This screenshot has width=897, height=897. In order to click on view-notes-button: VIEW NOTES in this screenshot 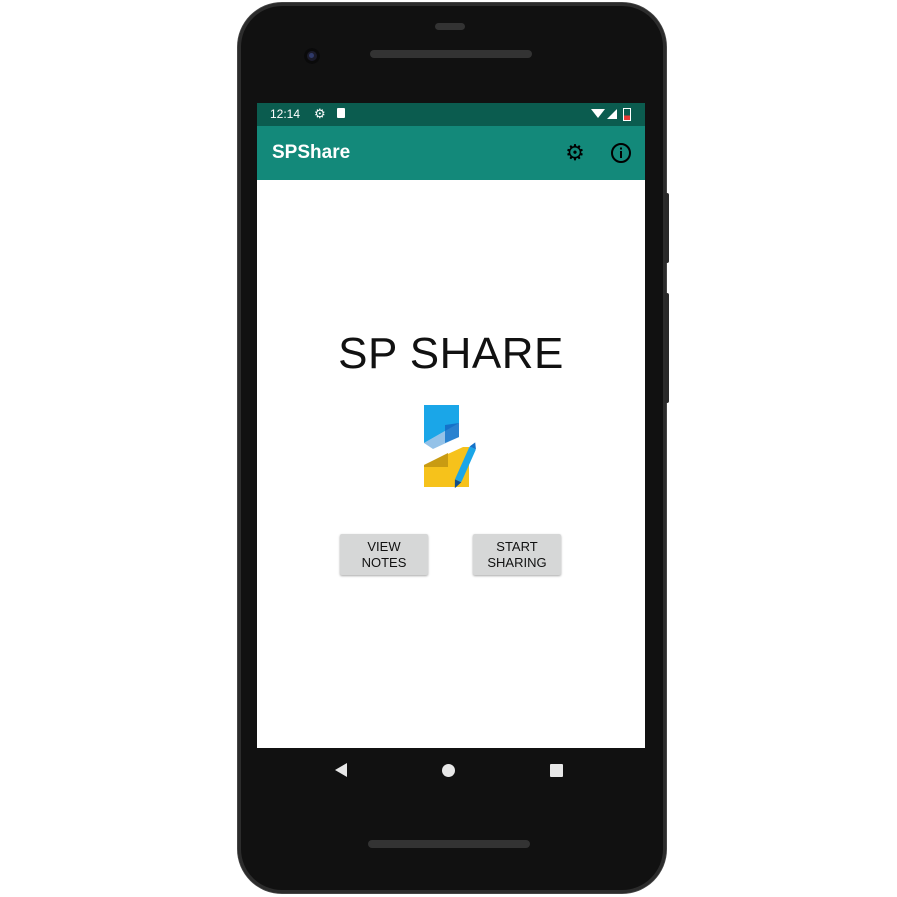, I will do `click(384, 554)`.